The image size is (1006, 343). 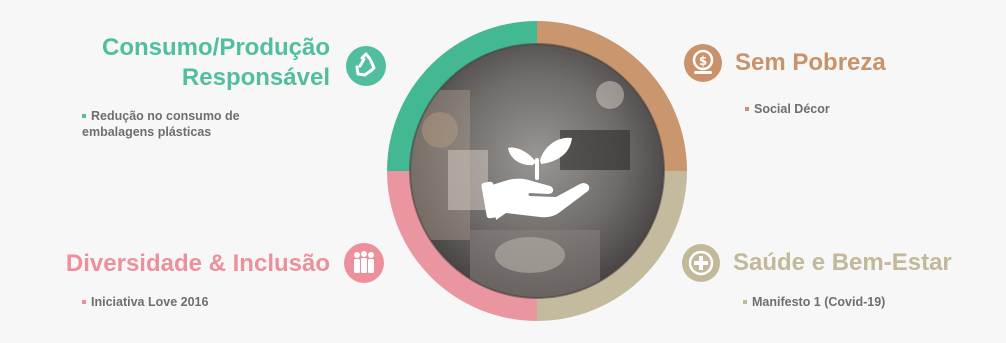 What do you see at coordinates (810, 62) in the screenshot?
I see `pobreza-title: Sem Pobreza` at bounding box center [810, 62].